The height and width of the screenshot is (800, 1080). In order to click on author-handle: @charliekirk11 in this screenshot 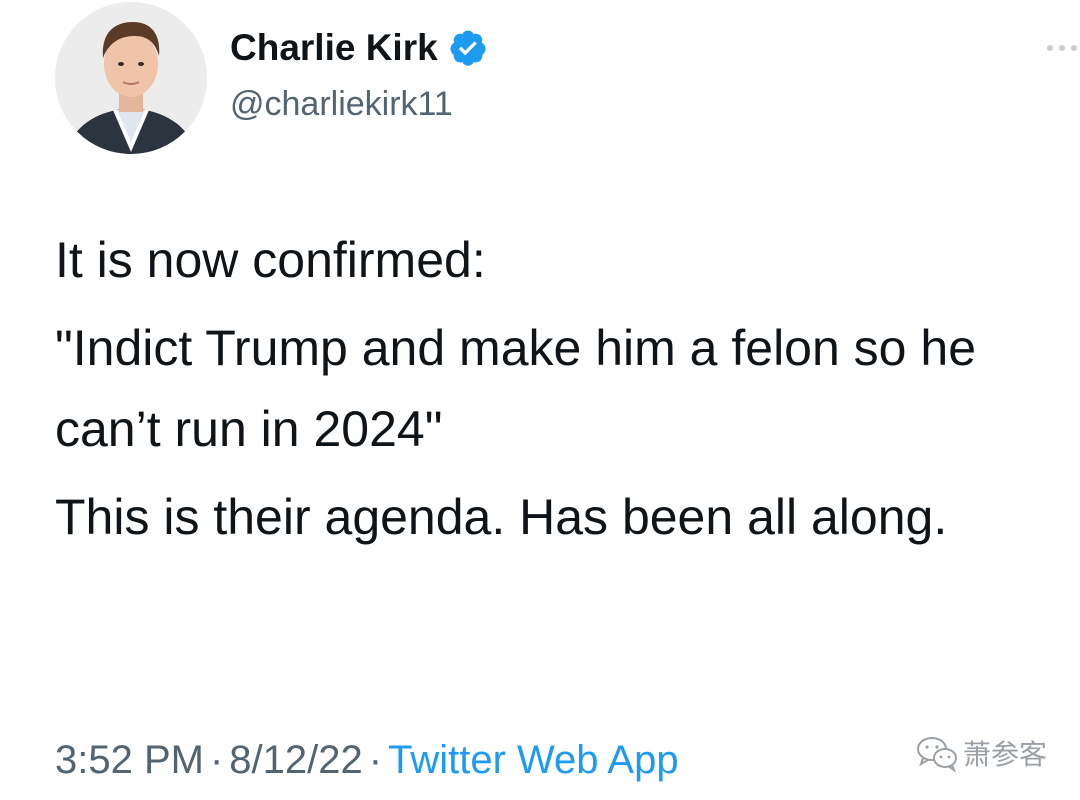, I will do `click(341, 104)`.